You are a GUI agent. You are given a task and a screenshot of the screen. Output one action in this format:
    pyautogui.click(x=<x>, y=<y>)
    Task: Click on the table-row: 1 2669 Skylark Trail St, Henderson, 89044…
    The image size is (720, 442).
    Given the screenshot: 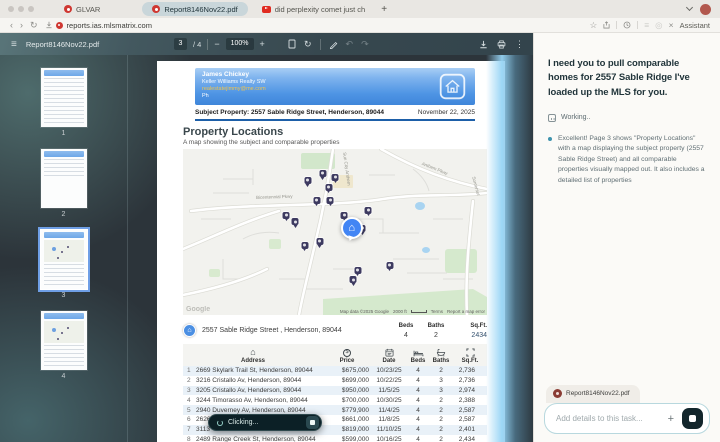 What is the action you would take?
    pyautogui.click(x=335, y=371)
    